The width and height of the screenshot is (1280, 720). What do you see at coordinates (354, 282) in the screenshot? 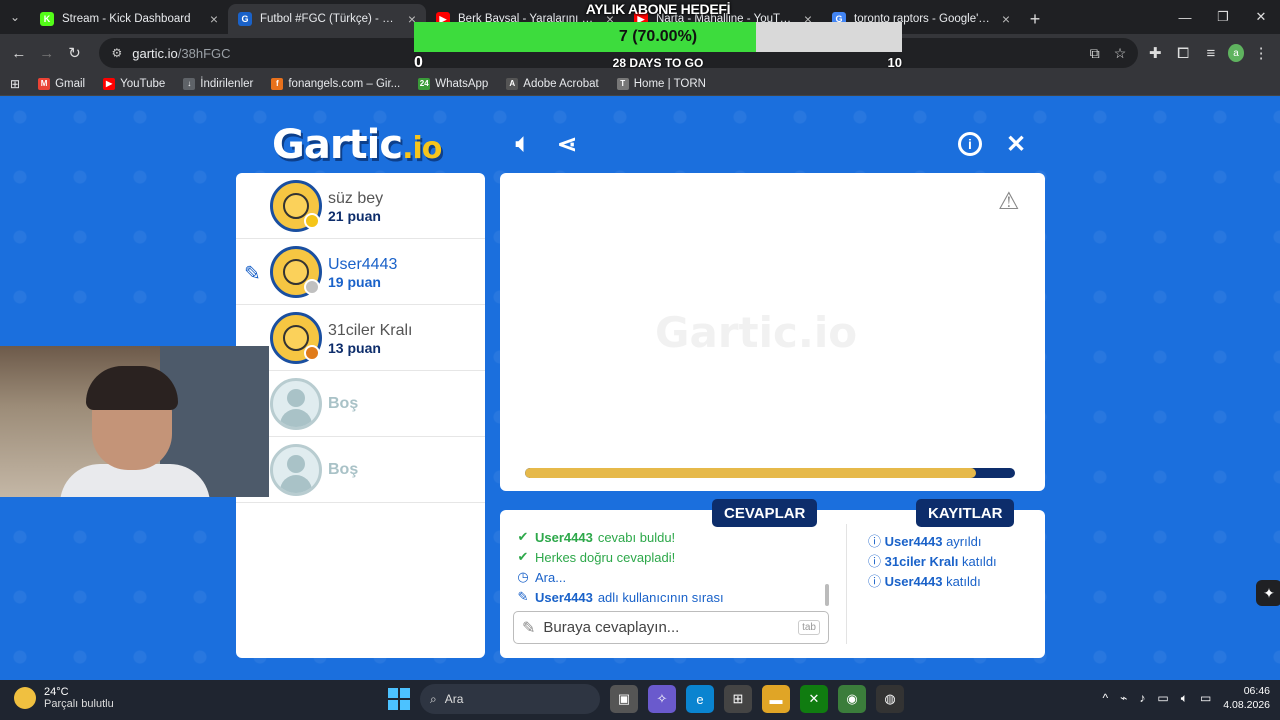
I see `player-score: 19 puan` at bounding box center [354, 282].